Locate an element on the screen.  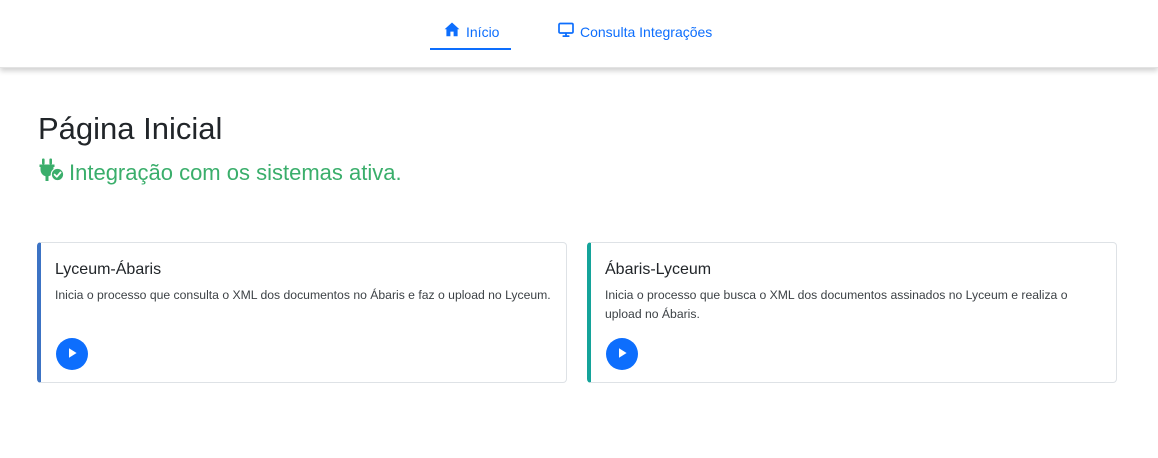
integration-status: Integração com os sistemas ativa. is located at coordinates (220, 173).